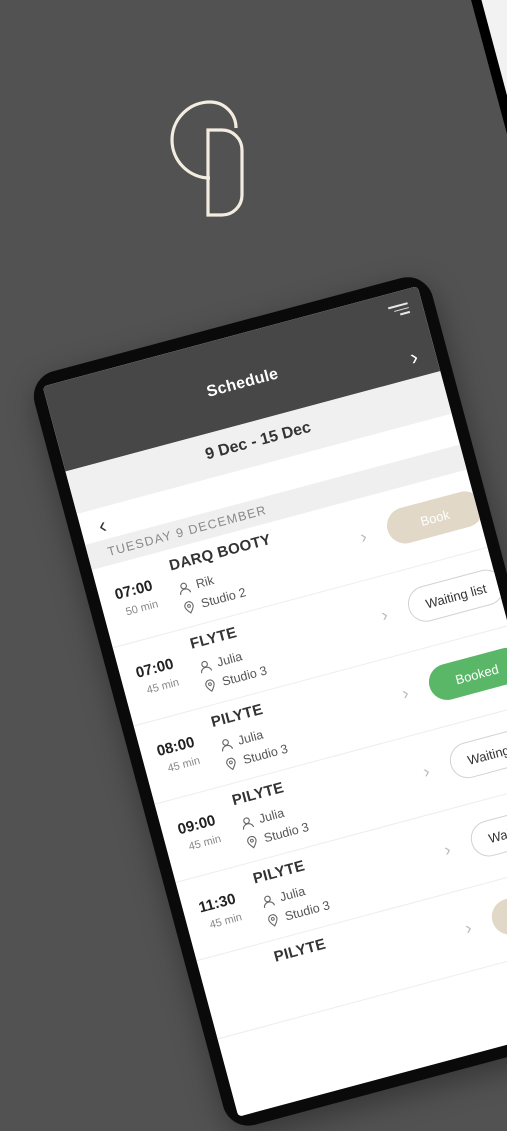  What do you see at coordinates (465, 673) in the screenshot?
I see `booked-button: Booked` at bounding box center [465, 673].